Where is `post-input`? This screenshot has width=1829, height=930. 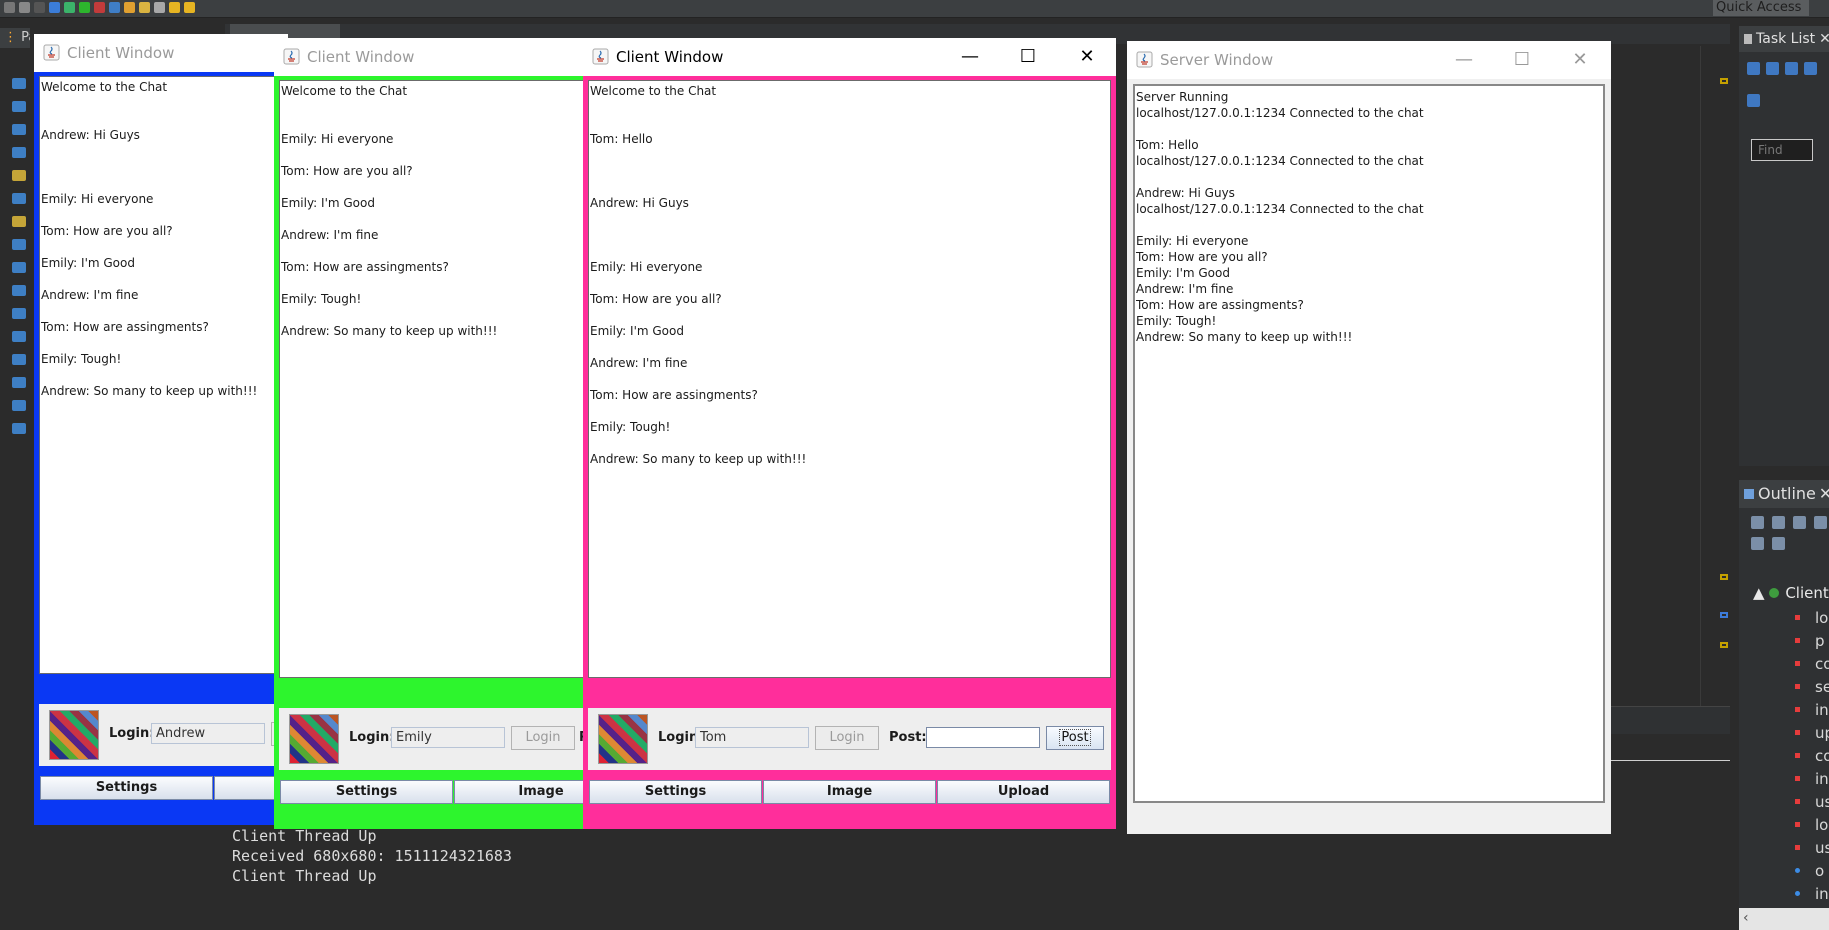
post-input is located at coordinates (983, 737).